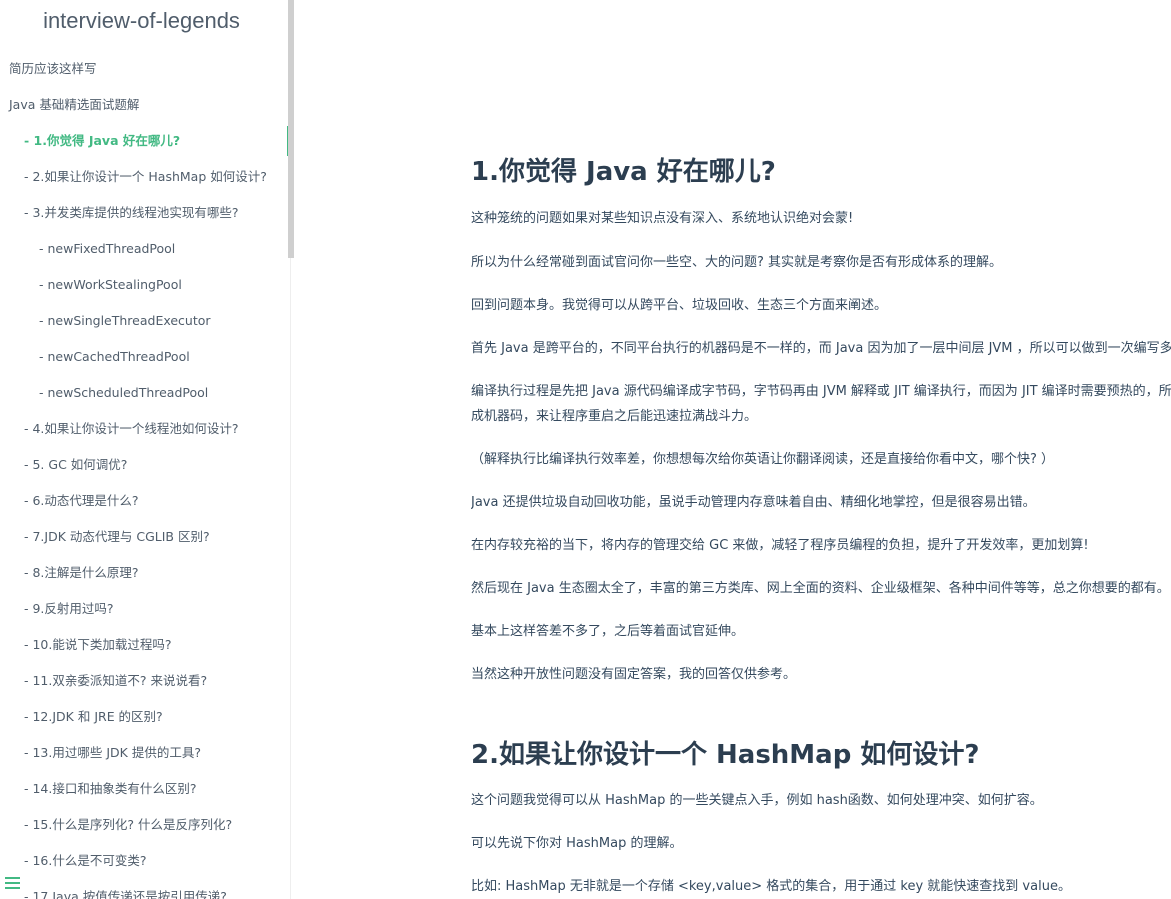 Image resolution: width=1171 pixels, height=899 pixels. I want to click on sidebar-item: - newCachedThreadPool, so click(145, 357).